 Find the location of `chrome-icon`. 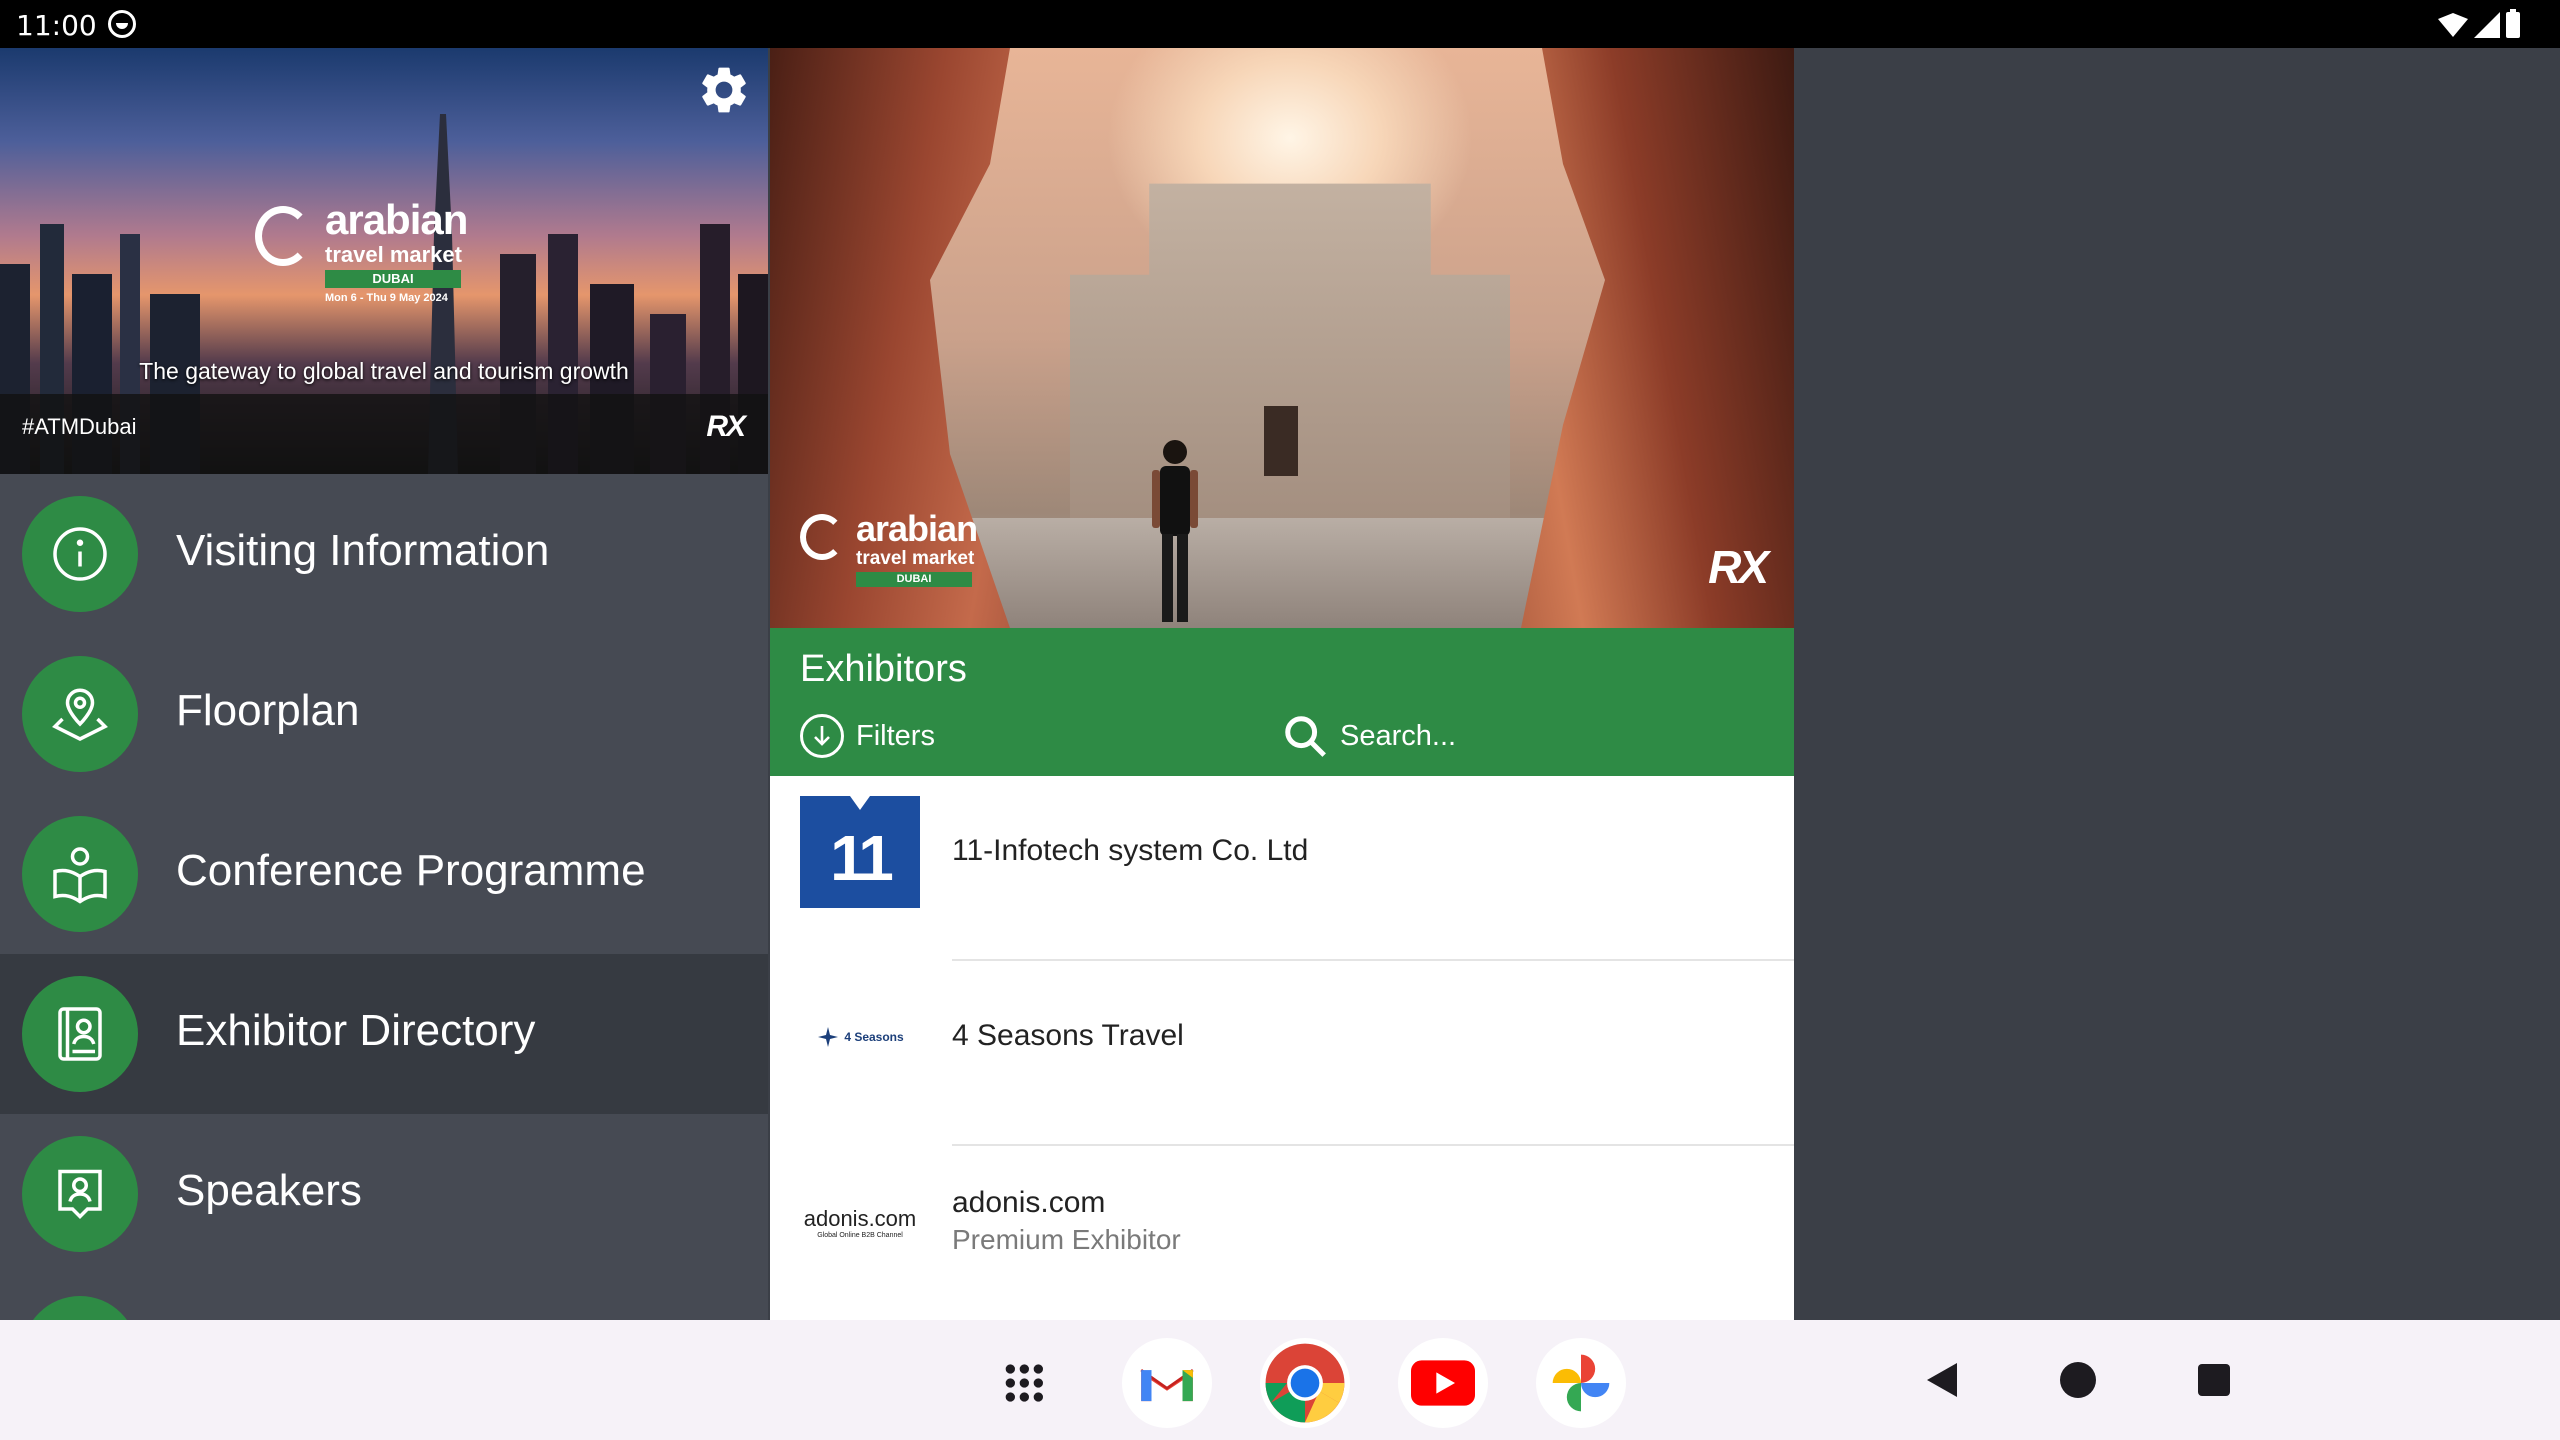

chrome-icon is located at coordinates (1305, 1383).